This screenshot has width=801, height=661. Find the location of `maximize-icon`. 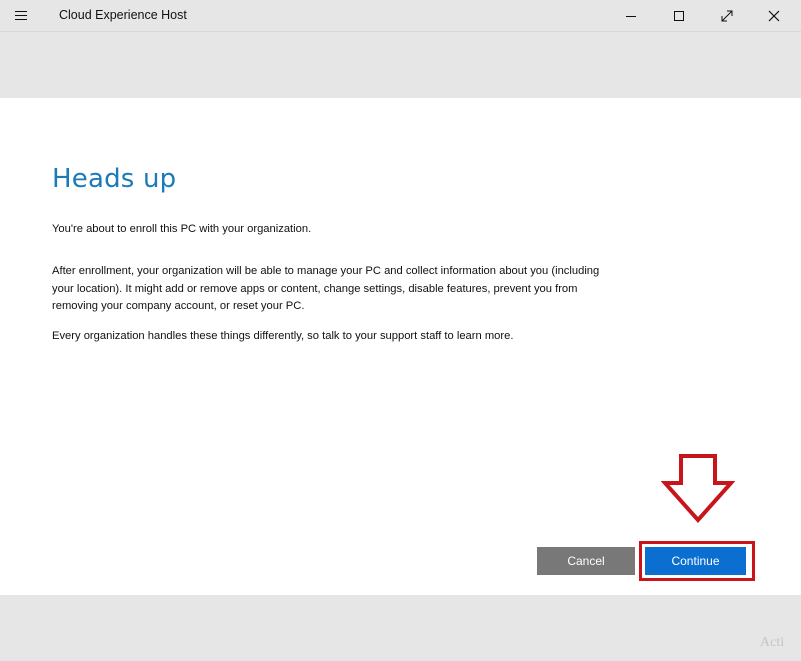

maximize-icon is located at coordinates (679, 15).